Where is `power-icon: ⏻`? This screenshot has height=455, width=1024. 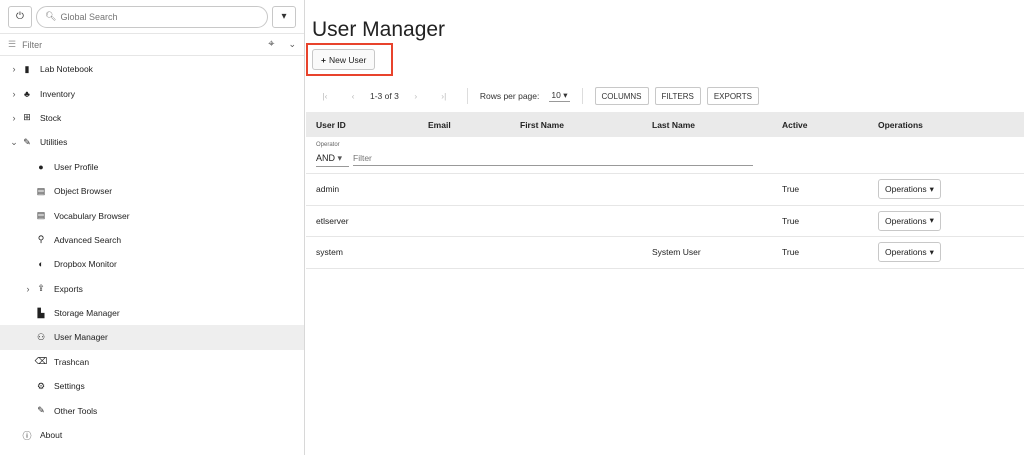
power-icon: ⏻ is located at coordinates (20, 16).